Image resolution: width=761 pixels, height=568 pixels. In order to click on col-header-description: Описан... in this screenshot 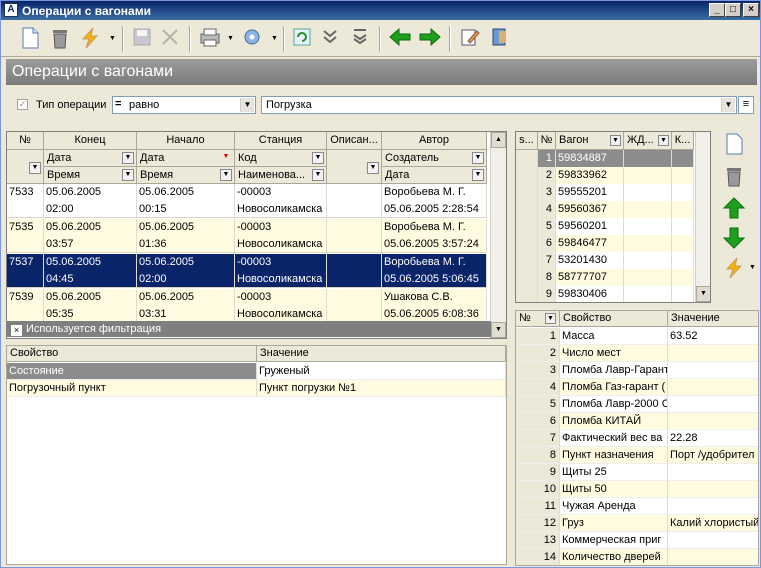, I will do `click(354, 141)`.